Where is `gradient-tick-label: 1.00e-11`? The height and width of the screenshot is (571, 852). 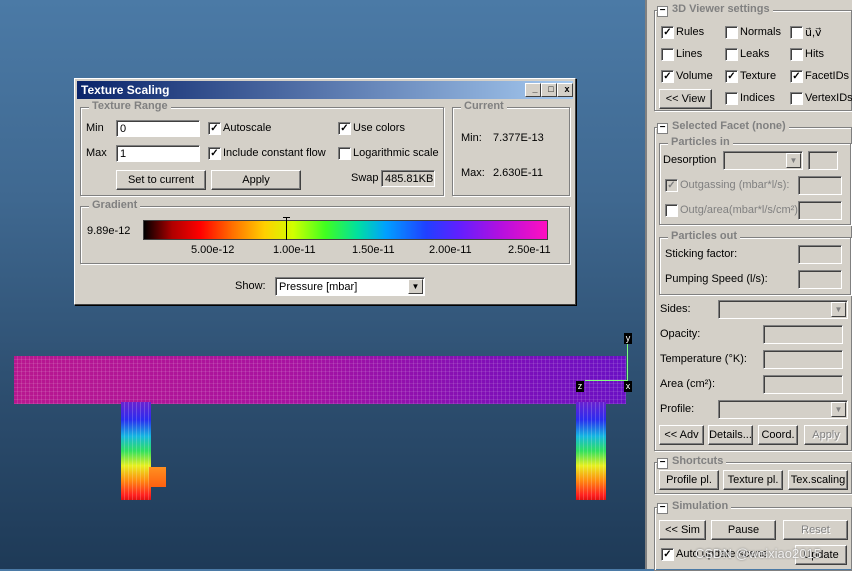 gradient-tick-label: 1.00e-11 is located at coordinates (294, 250).